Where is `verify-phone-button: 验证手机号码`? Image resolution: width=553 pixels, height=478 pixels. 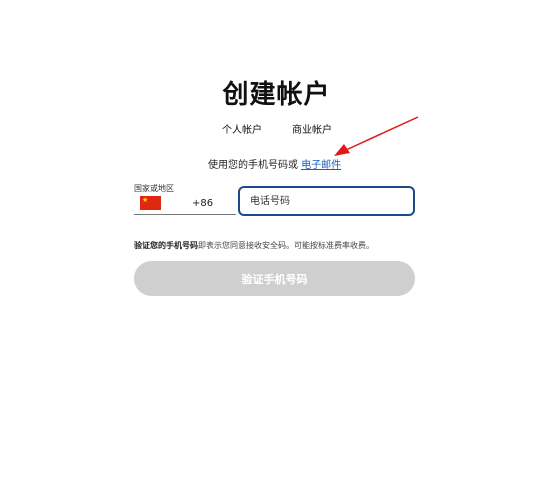
verify-phone-button: 验证手机号码 is located at coordinates (274, 278).